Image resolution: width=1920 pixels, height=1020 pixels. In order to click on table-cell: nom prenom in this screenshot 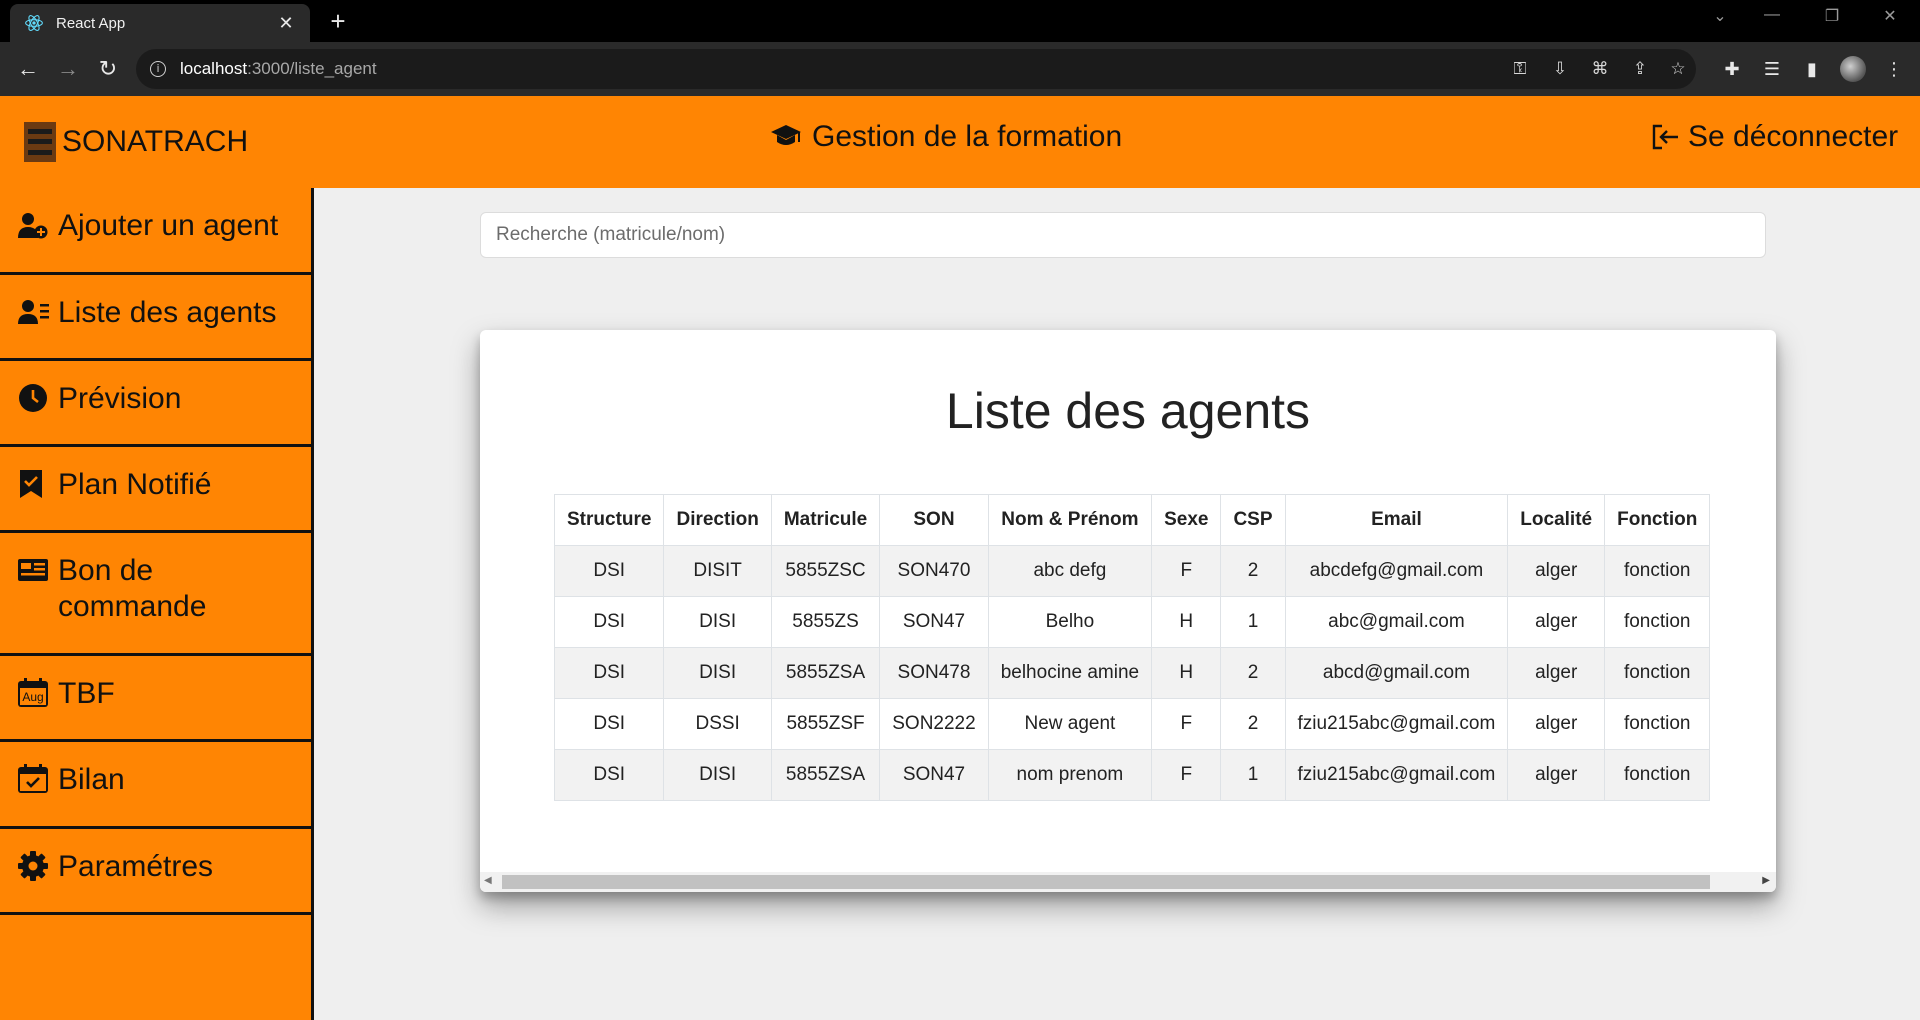, I will do `click(1070, 775)`.